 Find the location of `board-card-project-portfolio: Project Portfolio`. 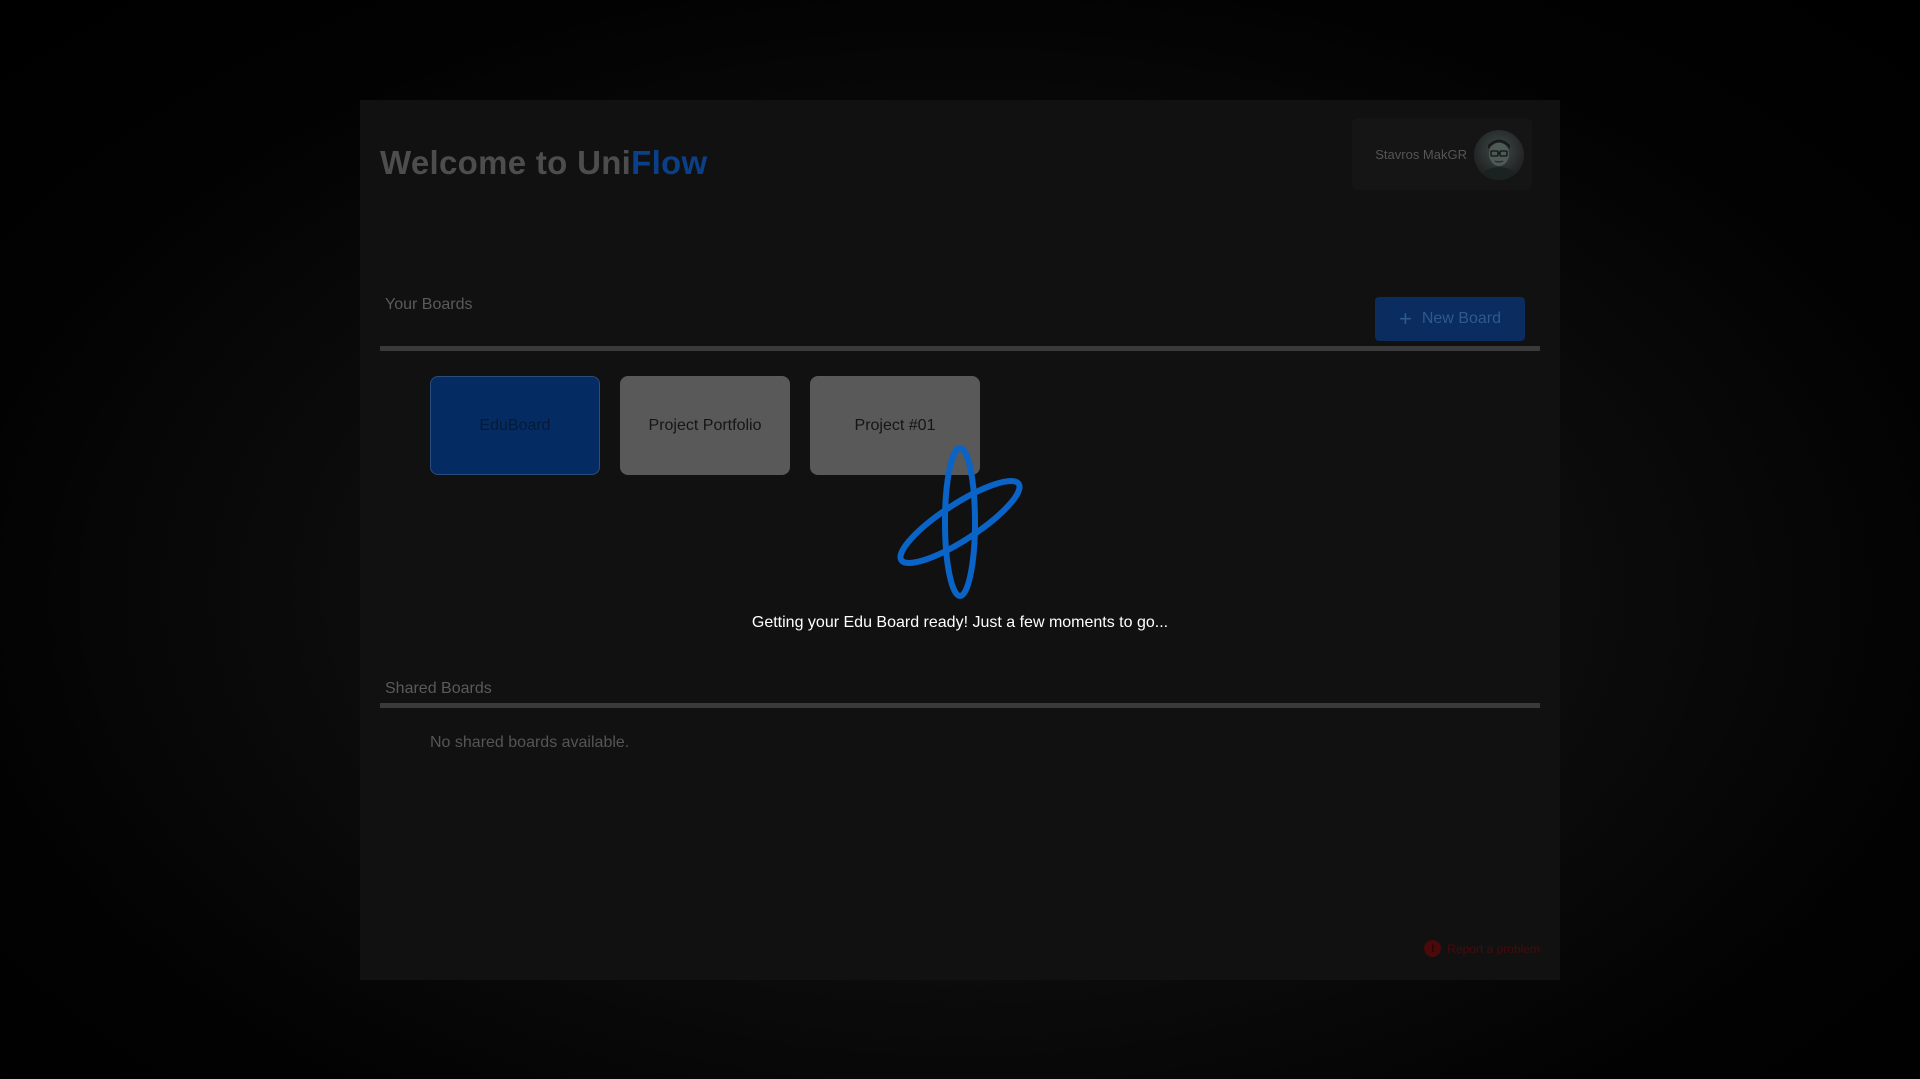

board-card-project-portfolio: Project Portfolio is located at coordinates (705, 425).